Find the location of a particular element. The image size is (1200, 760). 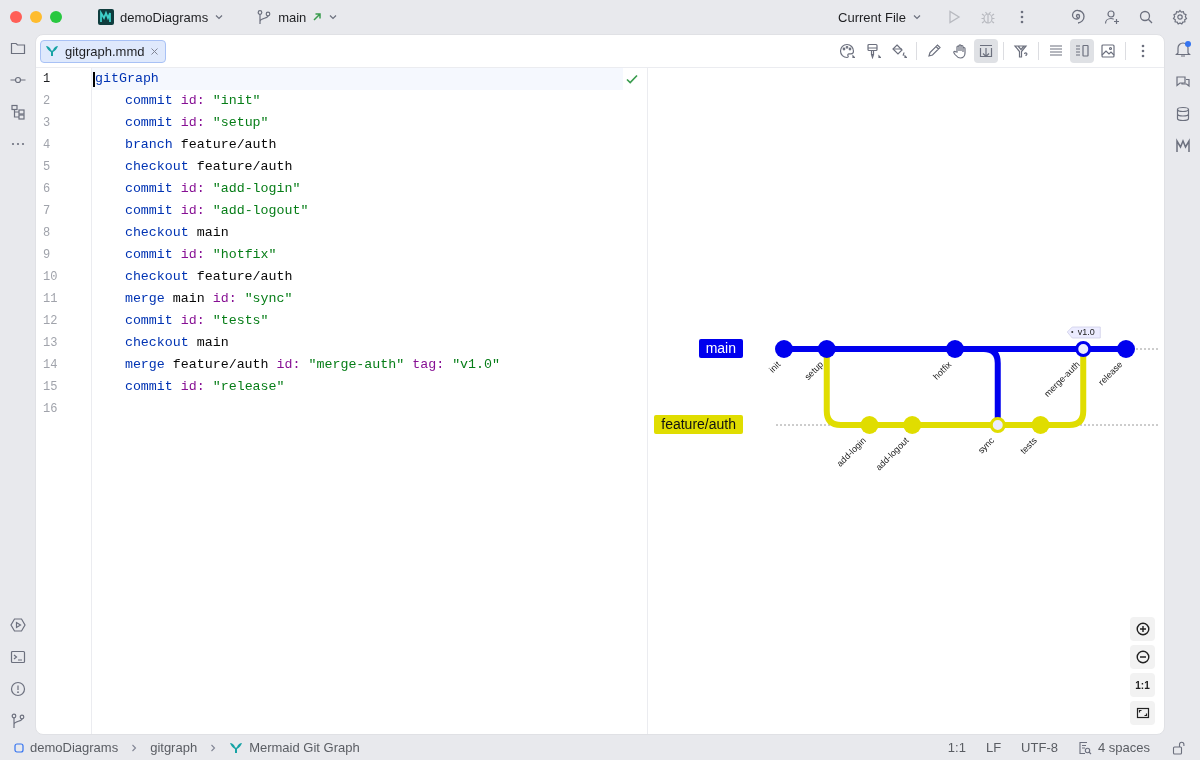

breadcrumb: Mermaid Git Graph is located at coordinates (304, 747).